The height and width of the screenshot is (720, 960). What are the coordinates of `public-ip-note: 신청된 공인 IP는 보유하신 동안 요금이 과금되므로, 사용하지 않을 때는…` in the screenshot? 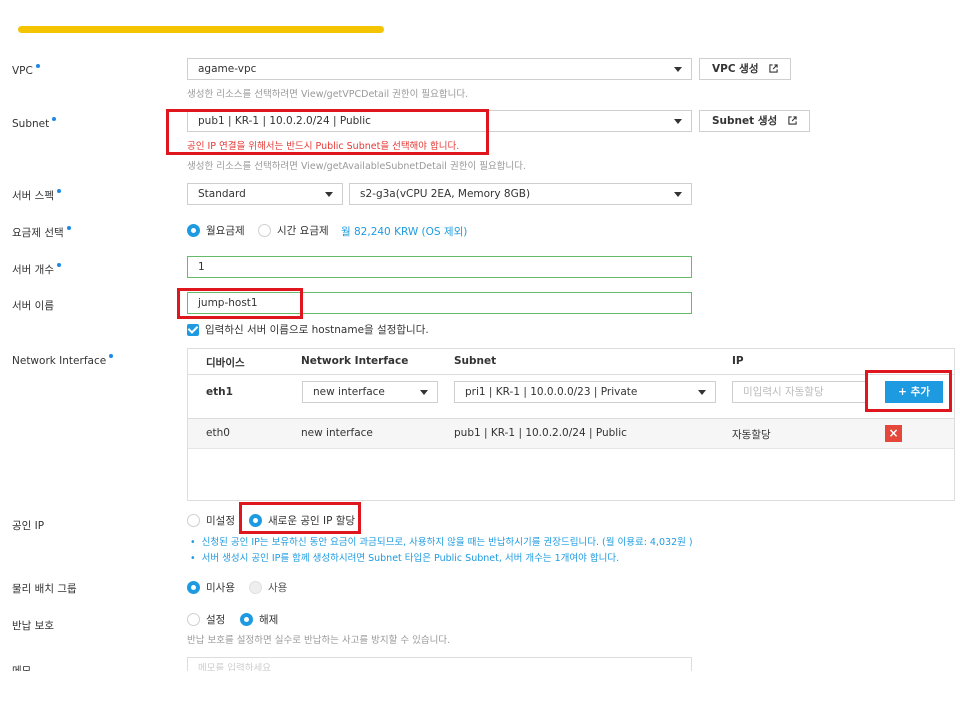 It's located at (441, 541).